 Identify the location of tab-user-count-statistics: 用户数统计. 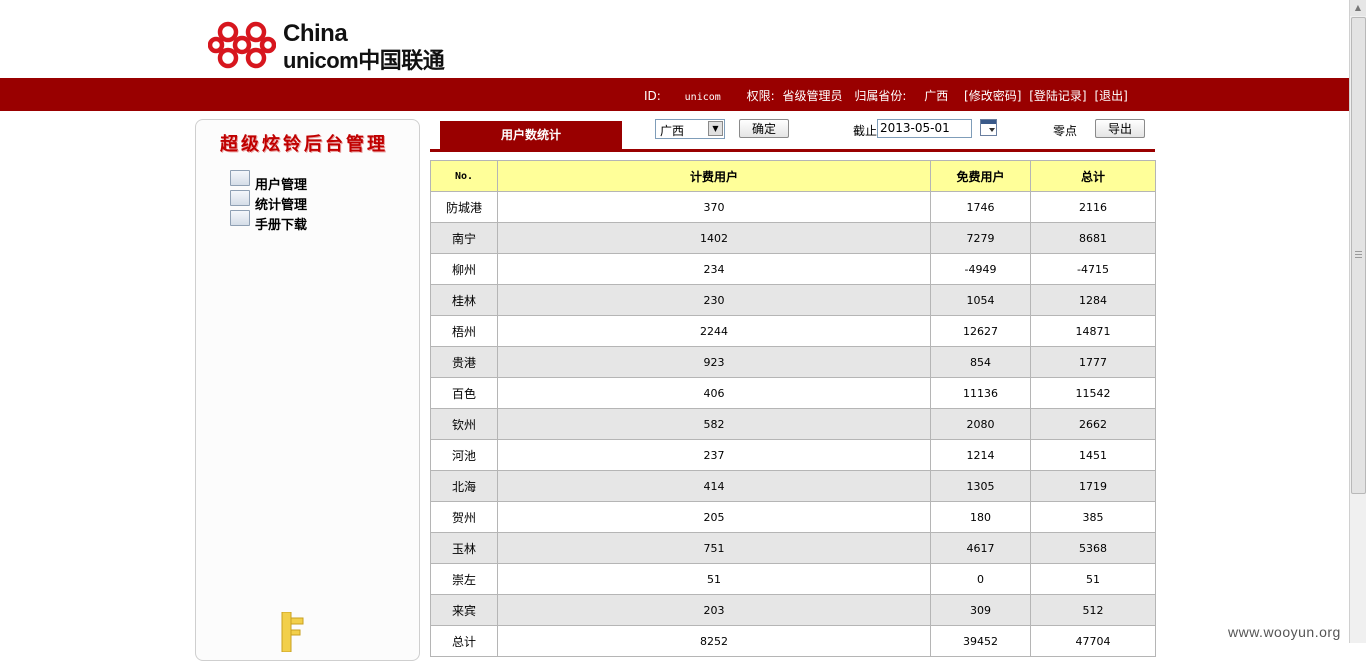
(531, 136).